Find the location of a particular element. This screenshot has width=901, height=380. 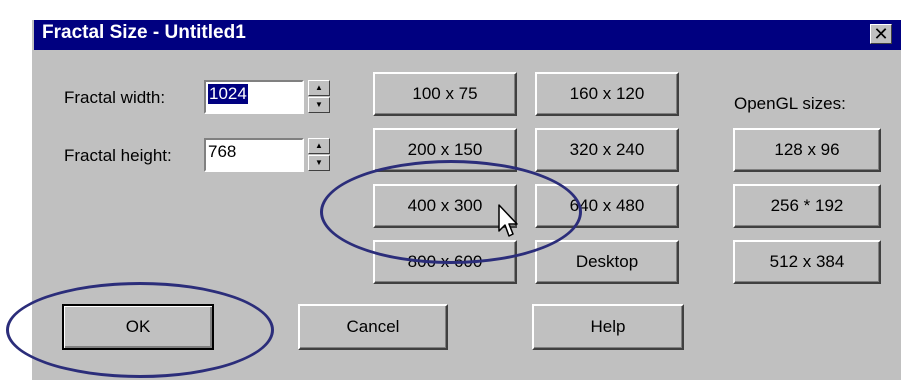

fractal-height-field: 768 is located at coordinates (254, 155).